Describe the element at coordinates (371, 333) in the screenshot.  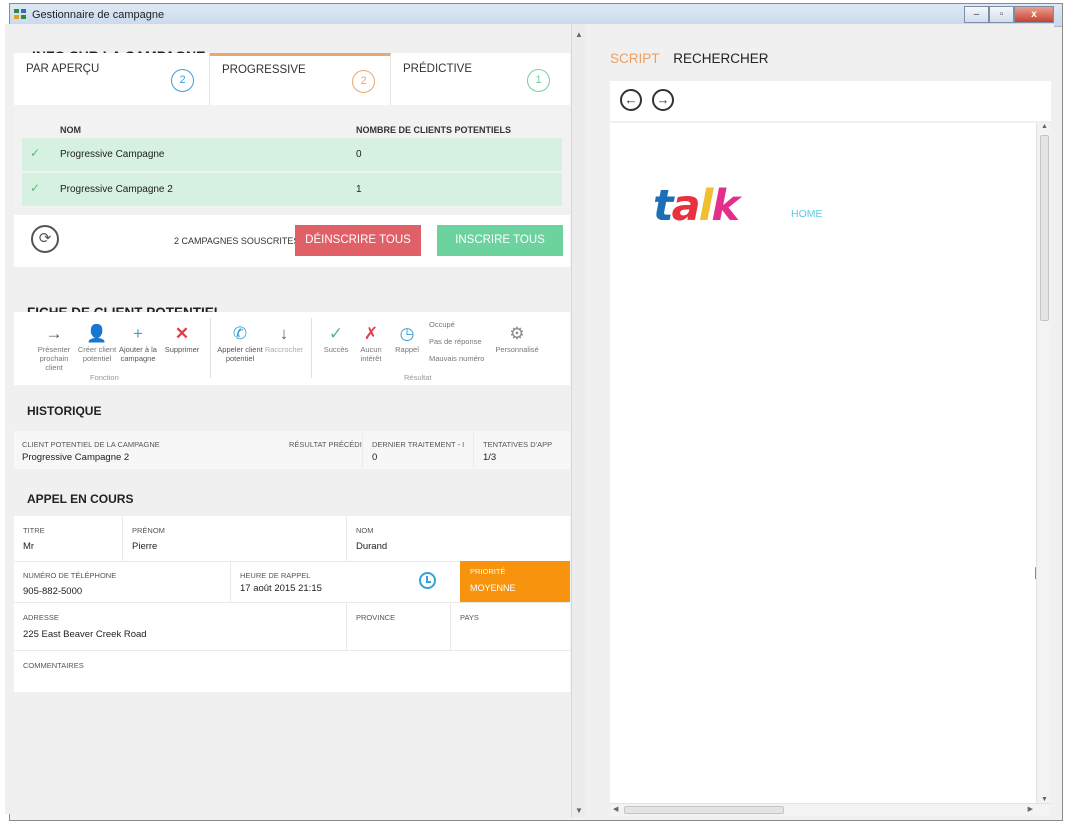
I see `no-interest-icon: ✗` at that location.